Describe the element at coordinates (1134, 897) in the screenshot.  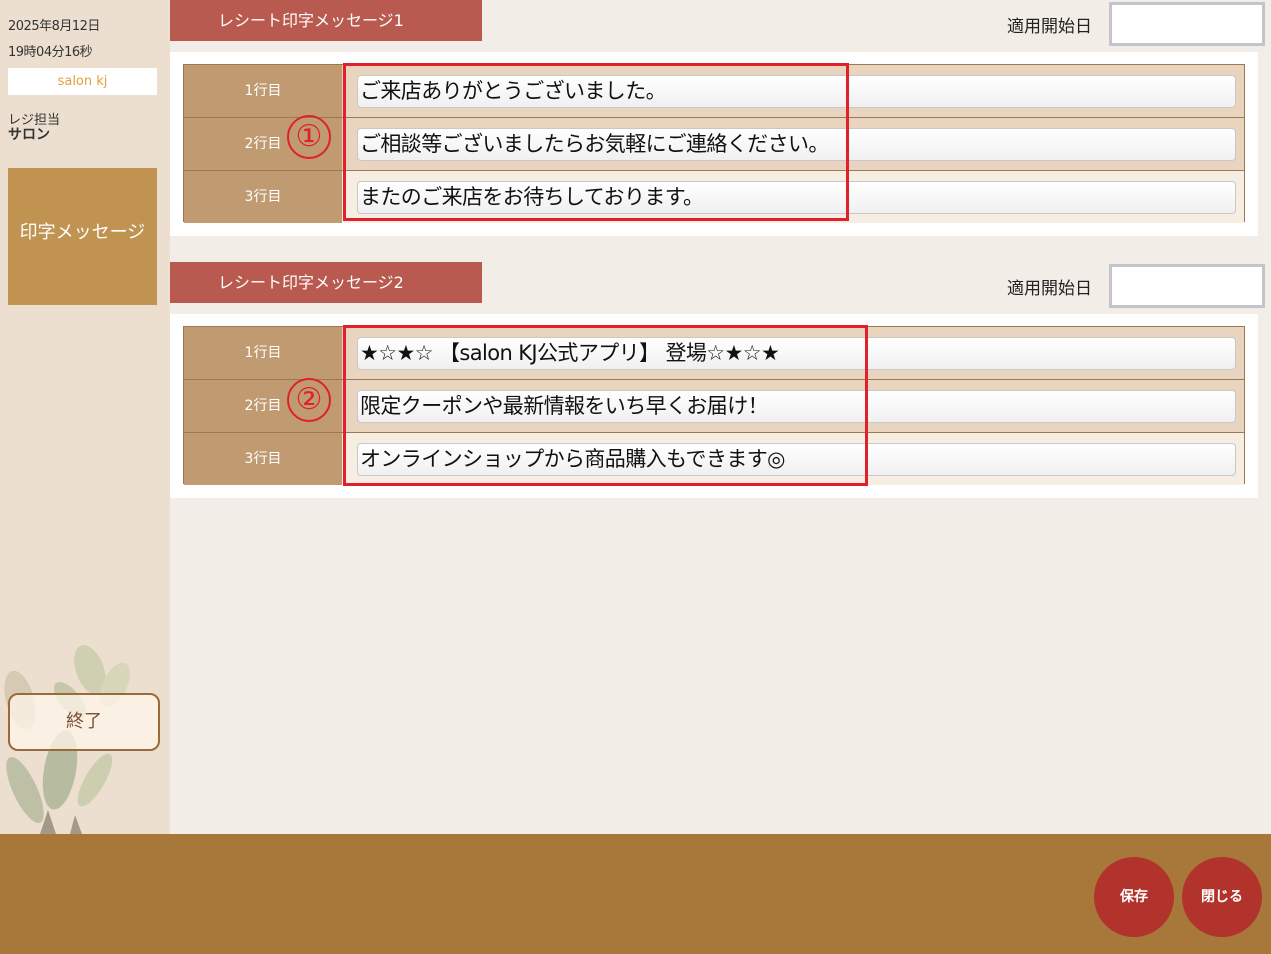
I see `save-button: 保存` at that location.